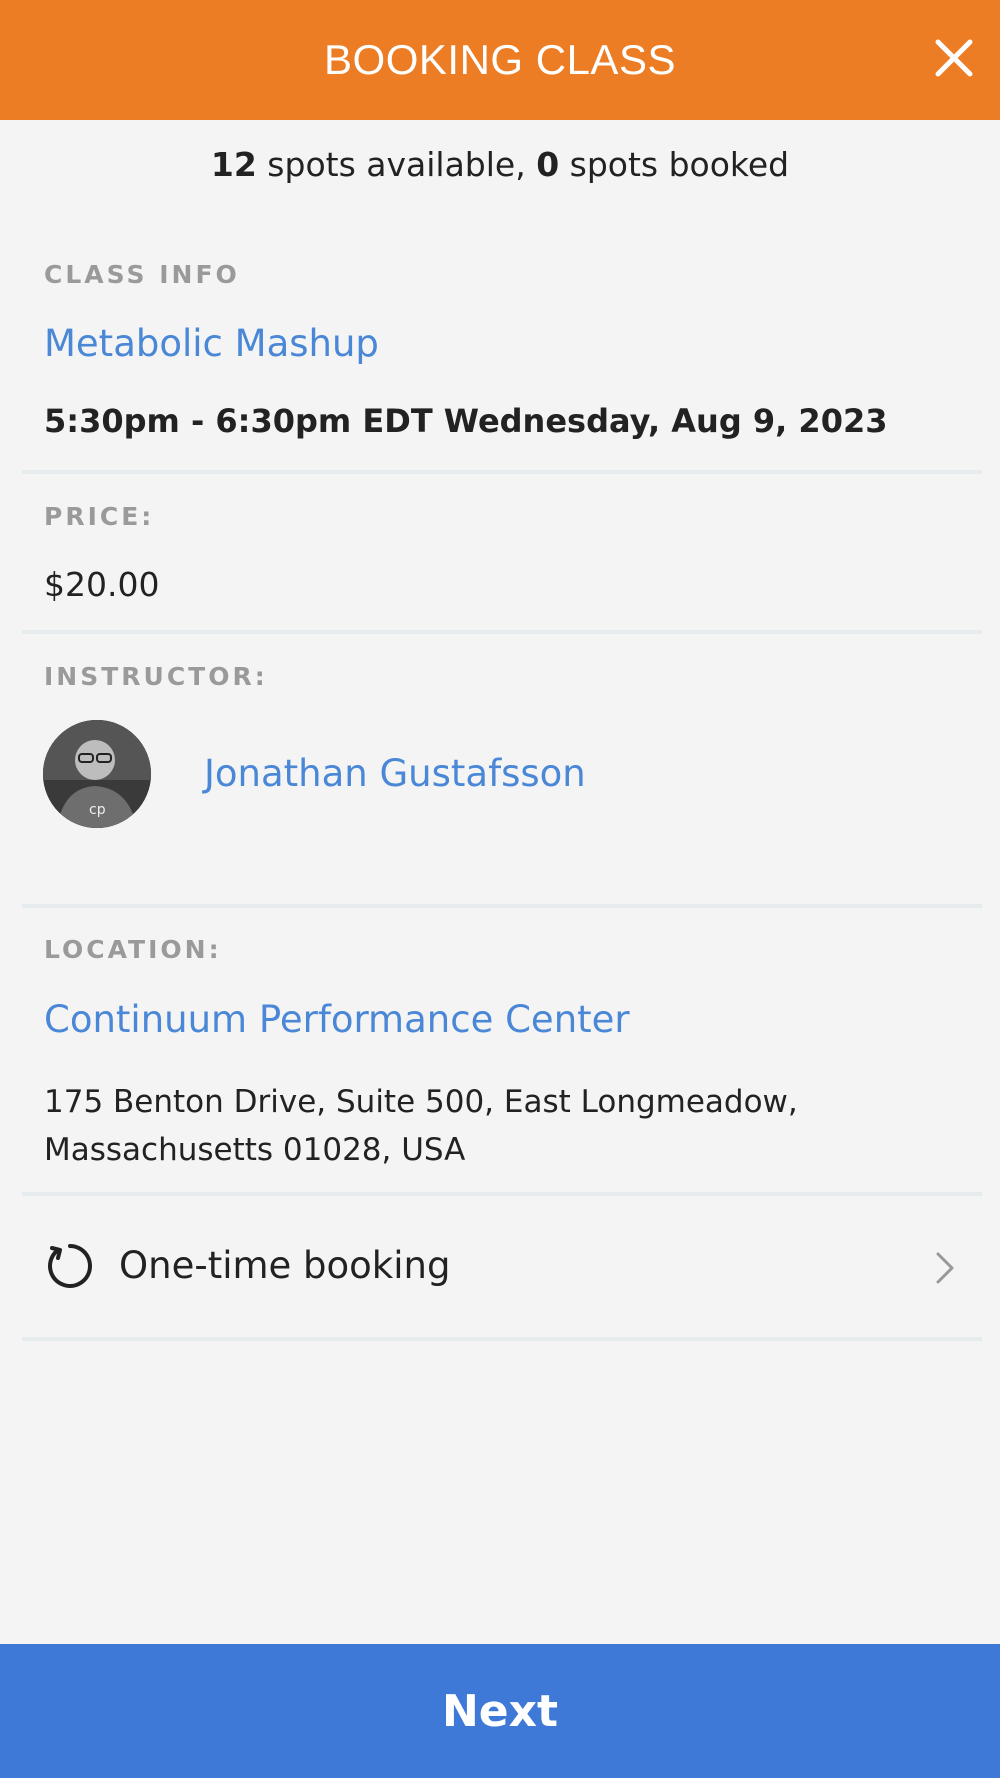 Image resolution: width=1000 pixels, height=1778 pixels. I want to click on header-bar: BOOKING CLASS, so click(500, 60).